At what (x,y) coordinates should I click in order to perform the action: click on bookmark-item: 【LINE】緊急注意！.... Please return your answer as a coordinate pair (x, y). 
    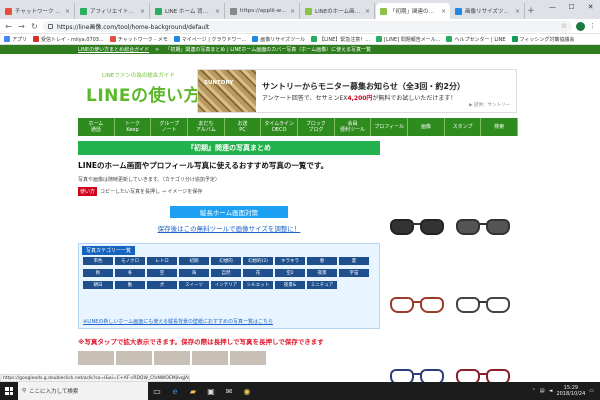
    Looking at the image, I should click on (340, 39).